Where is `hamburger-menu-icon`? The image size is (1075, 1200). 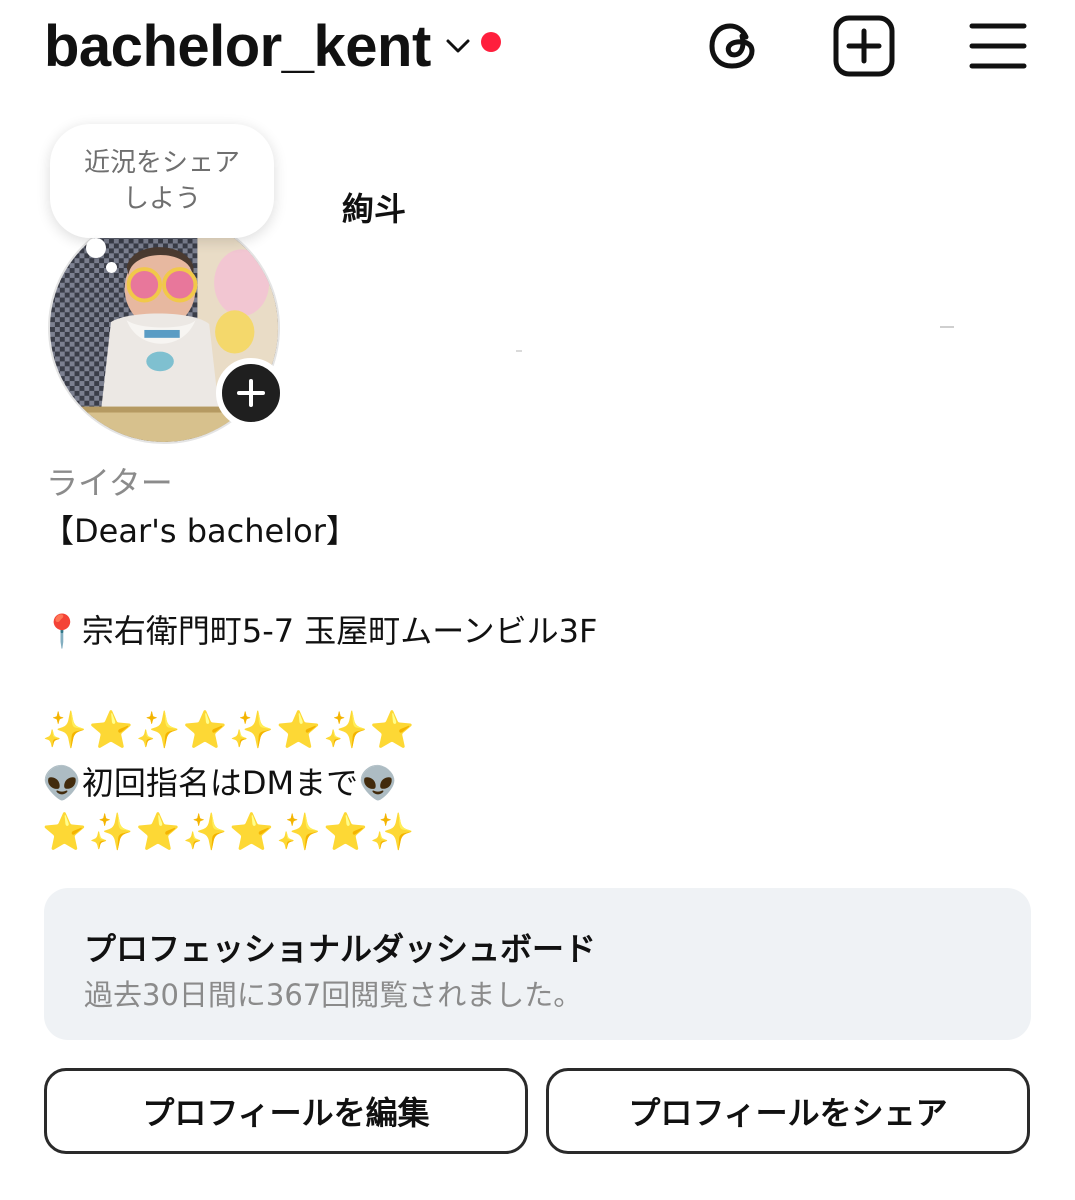
hamburger-menu-icon is located at coordinates (998, 46).